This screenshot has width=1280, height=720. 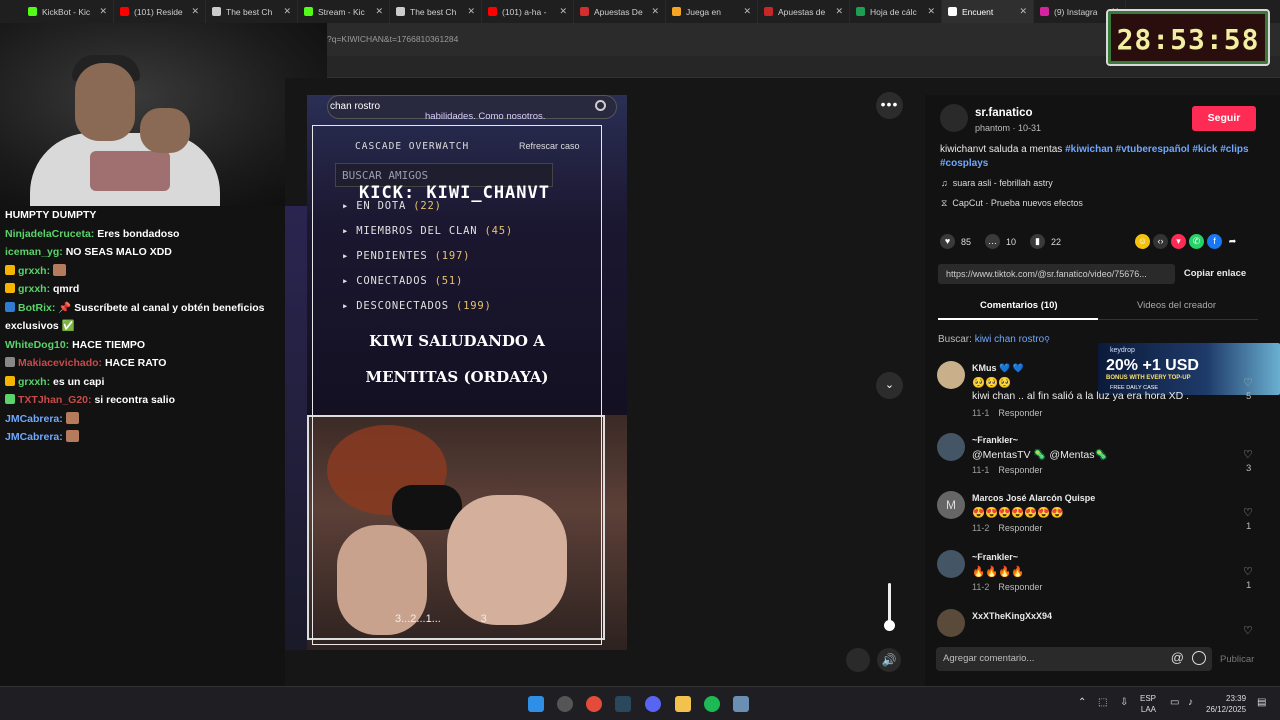 What do you see at coordinates (68, 11) in the screenshot?
I see `browser-tab: KickBot - Kic ✕` at bounding box center [68, 11].